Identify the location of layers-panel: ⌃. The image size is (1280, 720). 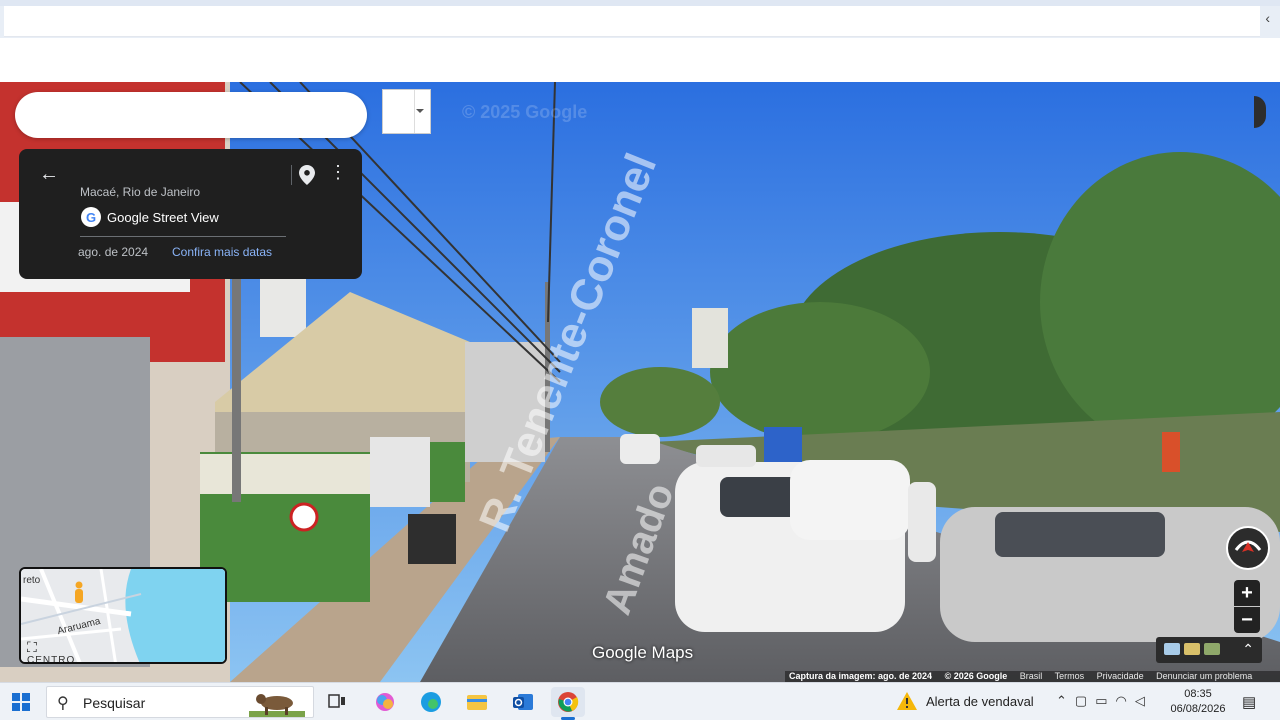
(1209, 650).